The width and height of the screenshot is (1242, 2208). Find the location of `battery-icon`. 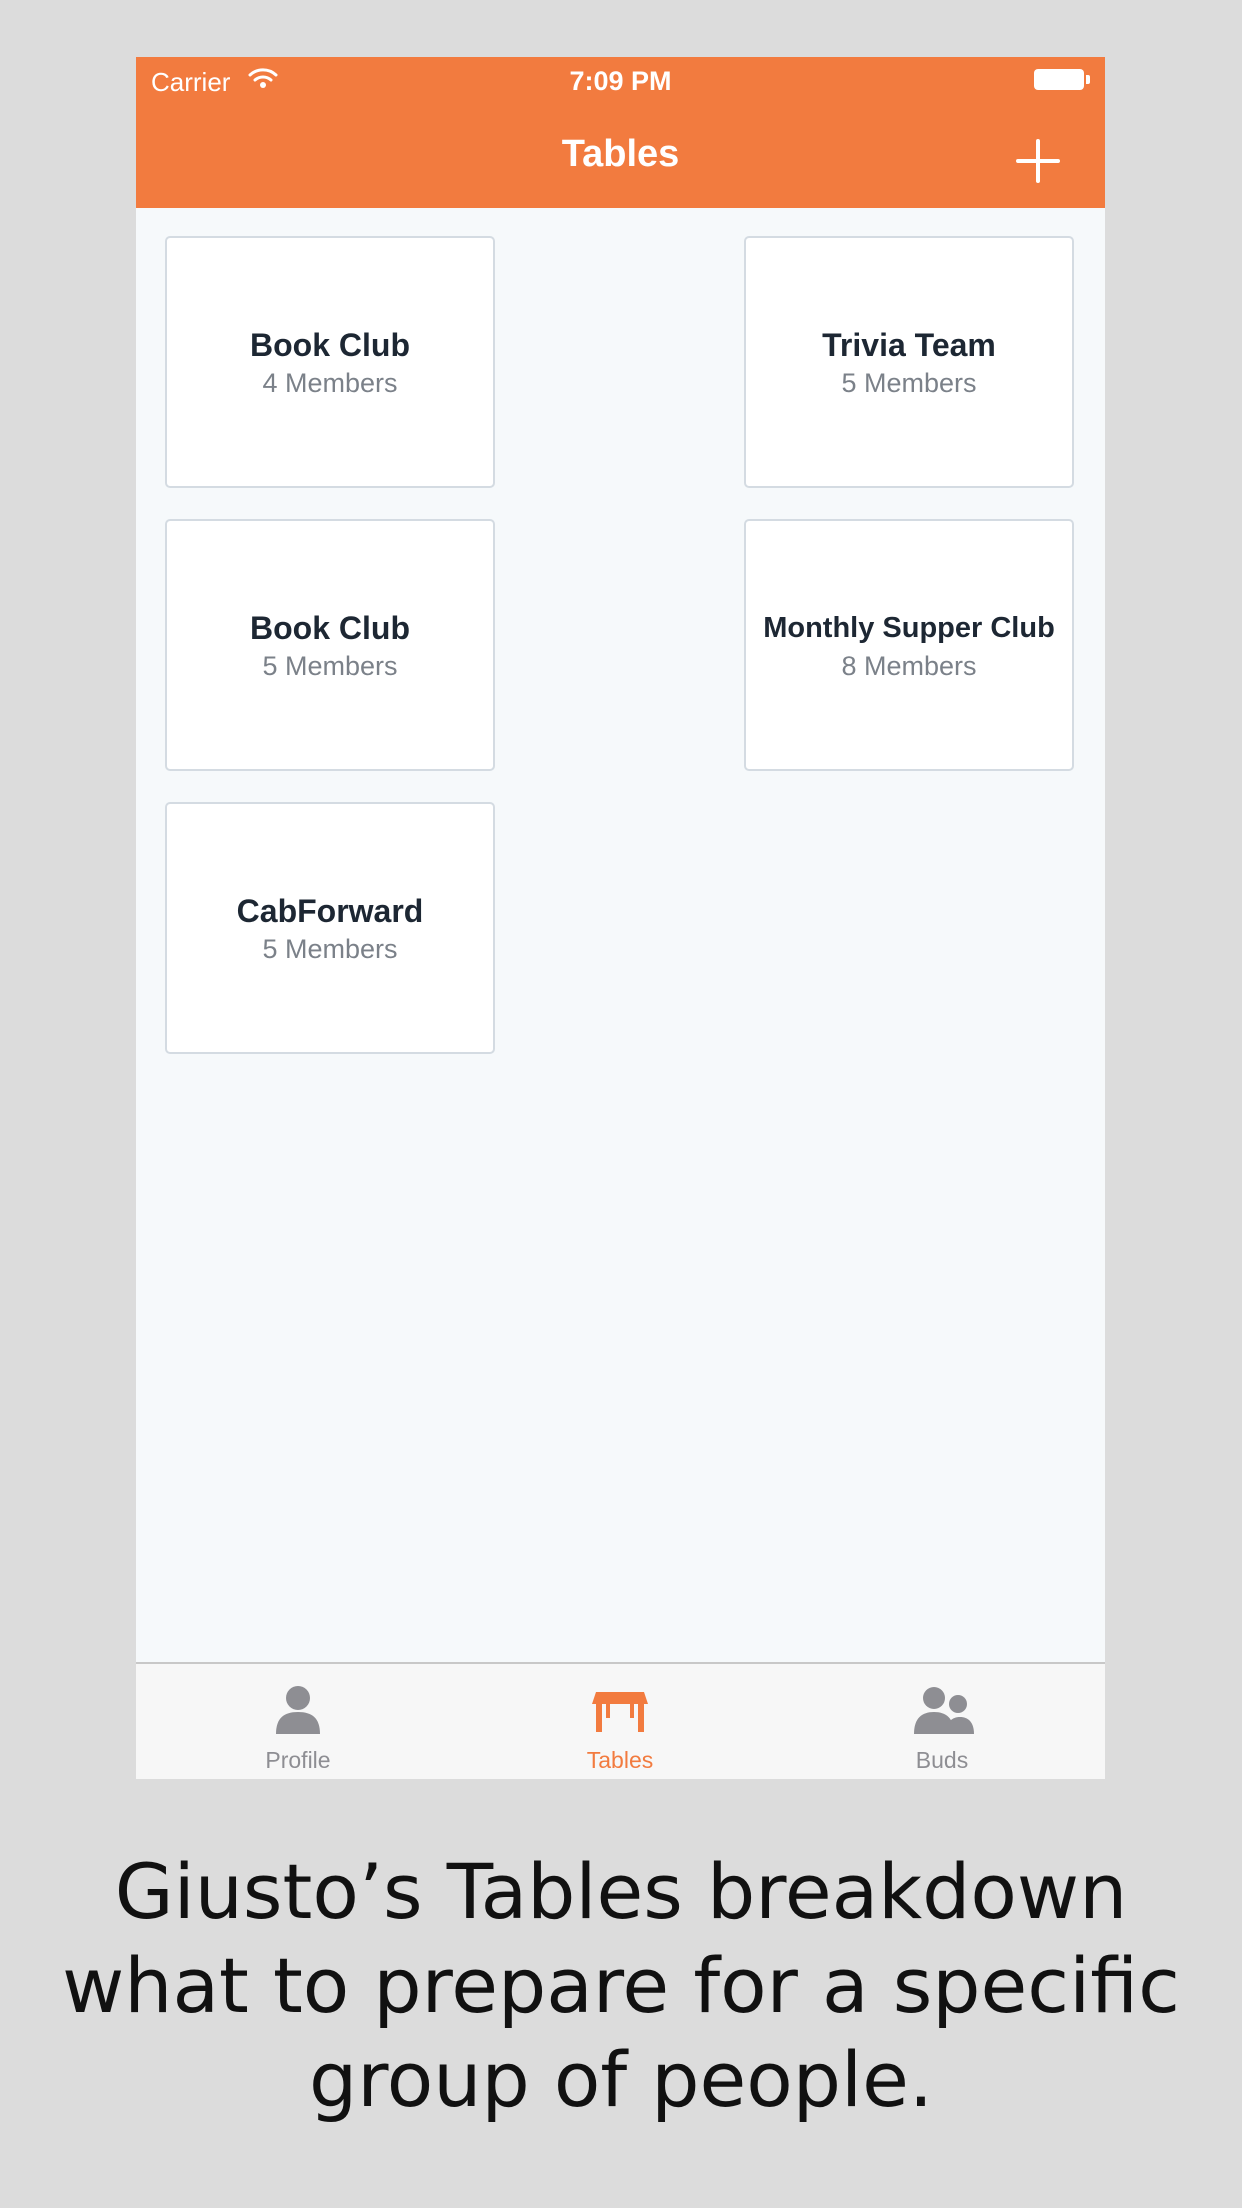

battery-icon is located at coordinates (1059, 79).